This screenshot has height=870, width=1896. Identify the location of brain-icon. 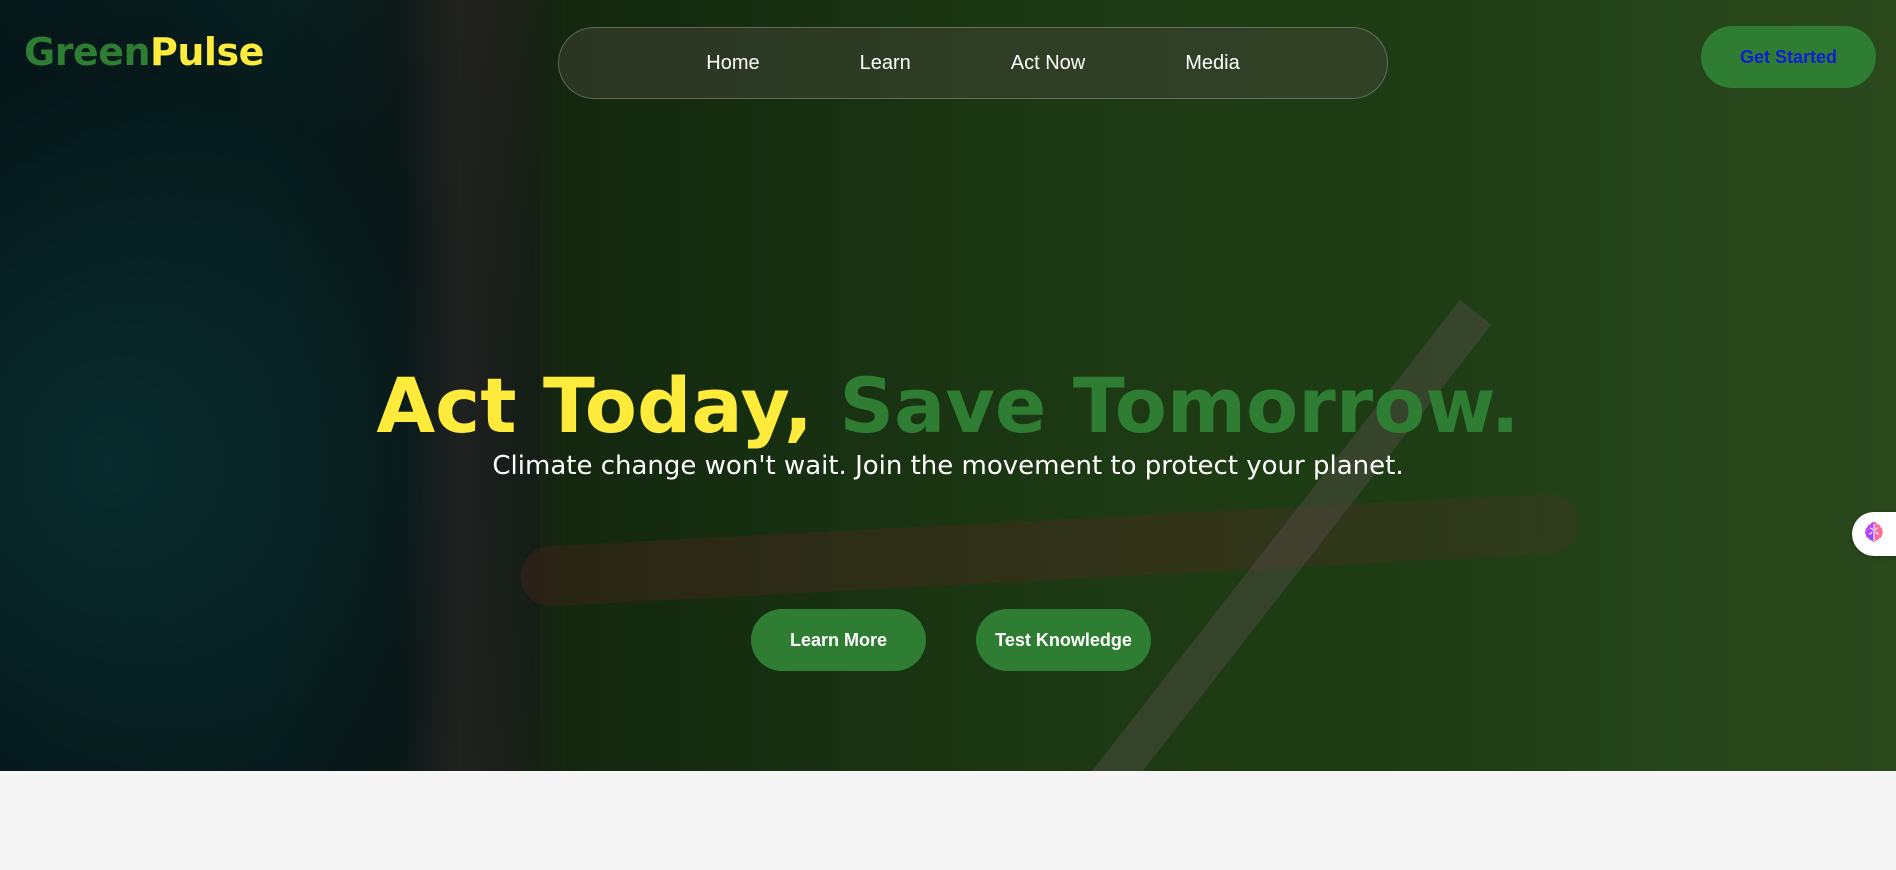
(1874, 534).